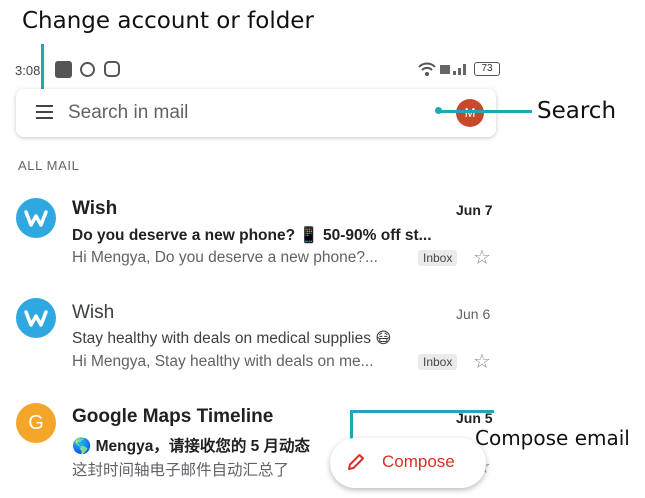  What do you see at coordinates (418, 461) in the screenshot?
I see `compose-label: Compose` at bounding box center [418, 461].